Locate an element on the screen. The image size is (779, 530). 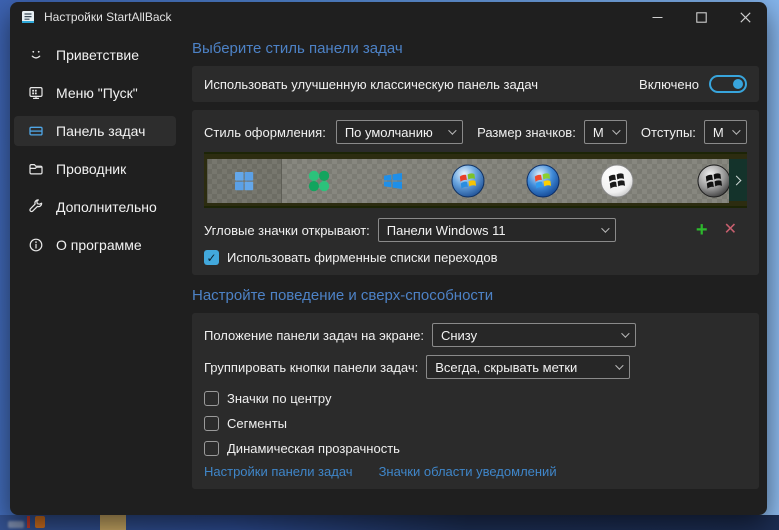
sidebar-item-explorer: Проводник is located at coordinates (95, 169).